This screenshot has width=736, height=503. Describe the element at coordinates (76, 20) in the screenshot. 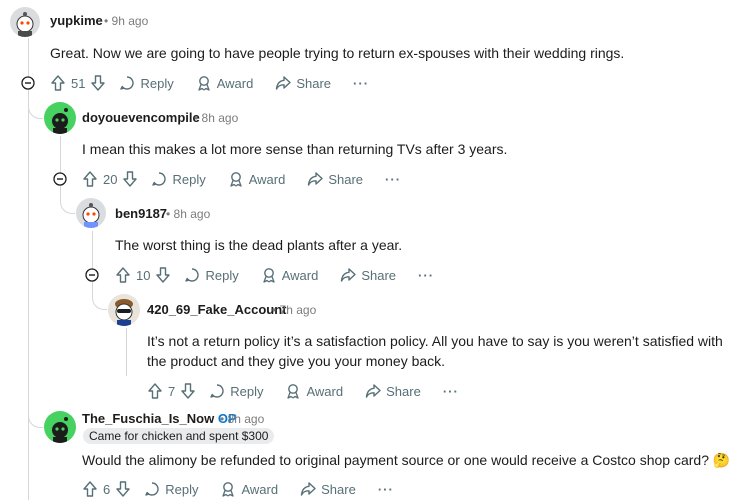

I see `comment-username: yupkime` at that location.